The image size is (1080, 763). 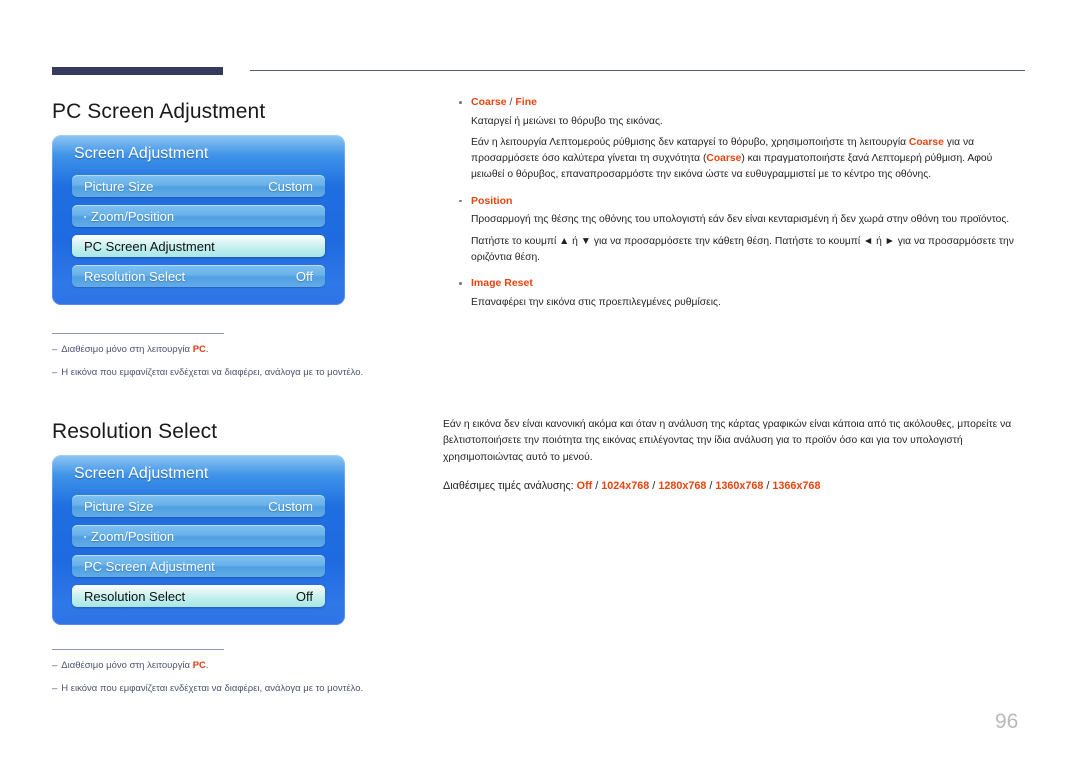 I want to click on bullet-title-a: Position, so click(x=492, y=200).